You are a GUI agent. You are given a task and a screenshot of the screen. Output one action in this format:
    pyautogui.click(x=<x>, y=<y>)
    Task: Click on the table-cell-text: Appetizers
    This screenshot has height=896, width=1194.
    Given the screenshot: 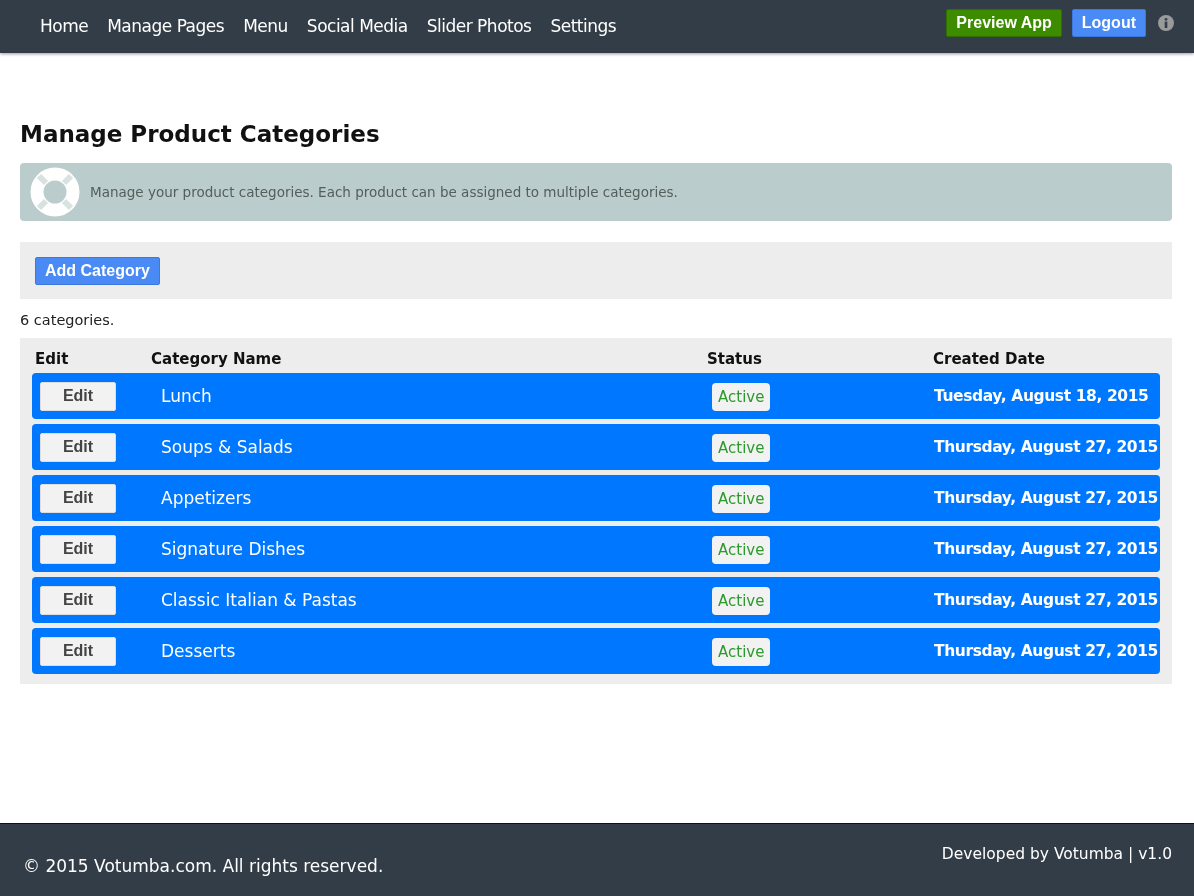 What is the action you would take?
    pyautogui.click(x=206, y=498)
    